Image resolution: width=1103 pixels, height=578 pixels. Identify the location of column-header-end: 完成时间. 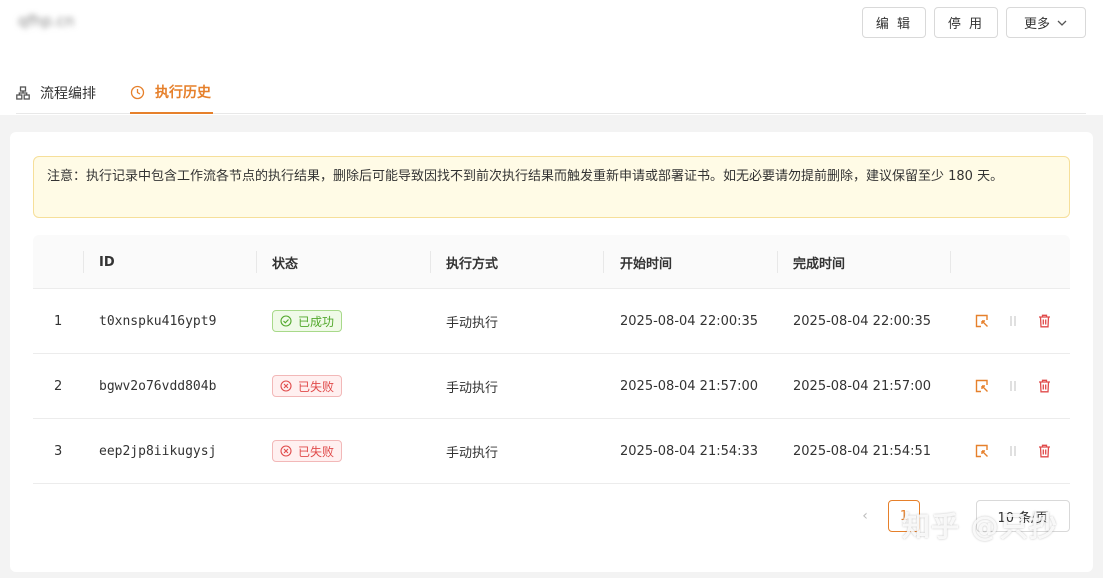
(819, 264).